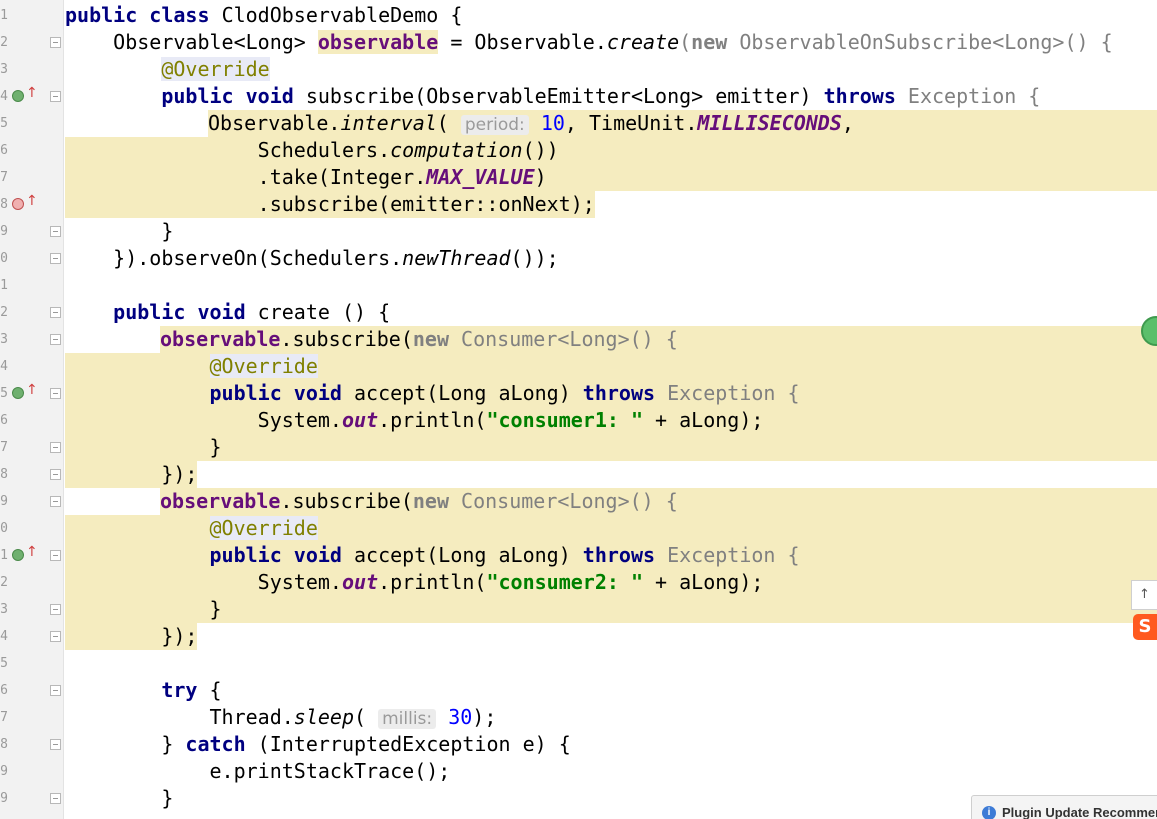 Image resolution: width=1157 pixels, height=819 pixels. What do you see at coordinates (408, 744) in the screenshot?
I see `code-text: (InterruptedException e) {` at bounding box center [408, 744].